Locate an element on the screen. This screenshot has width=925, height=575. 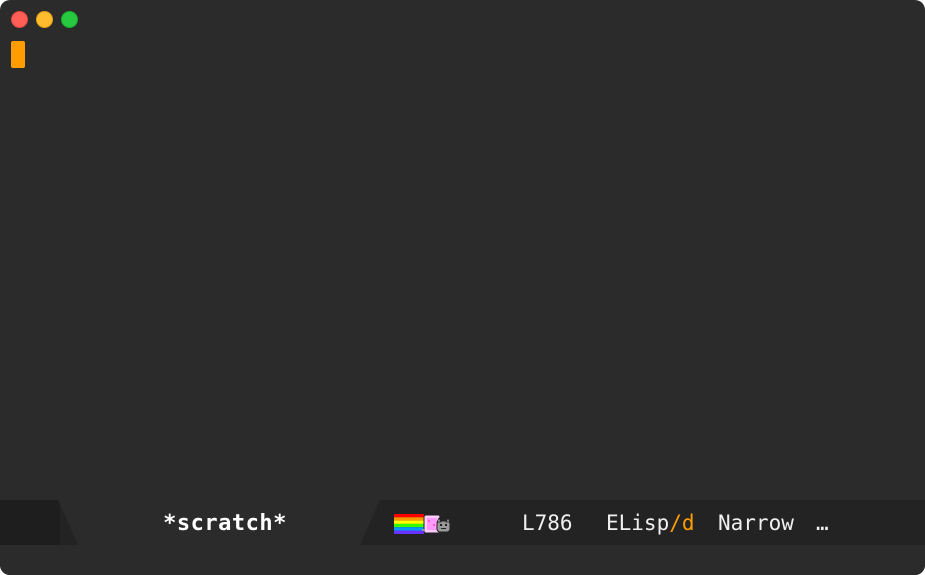
traffic-lights is located at coordinates (44, 19).